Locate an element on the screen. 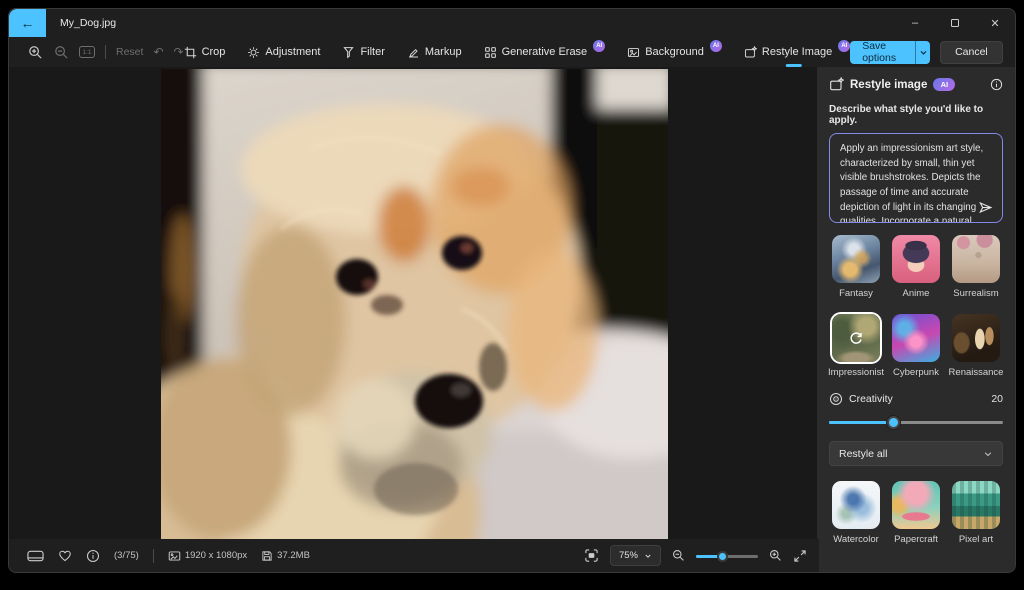  expand-icon is located at coordinates (800, 555).